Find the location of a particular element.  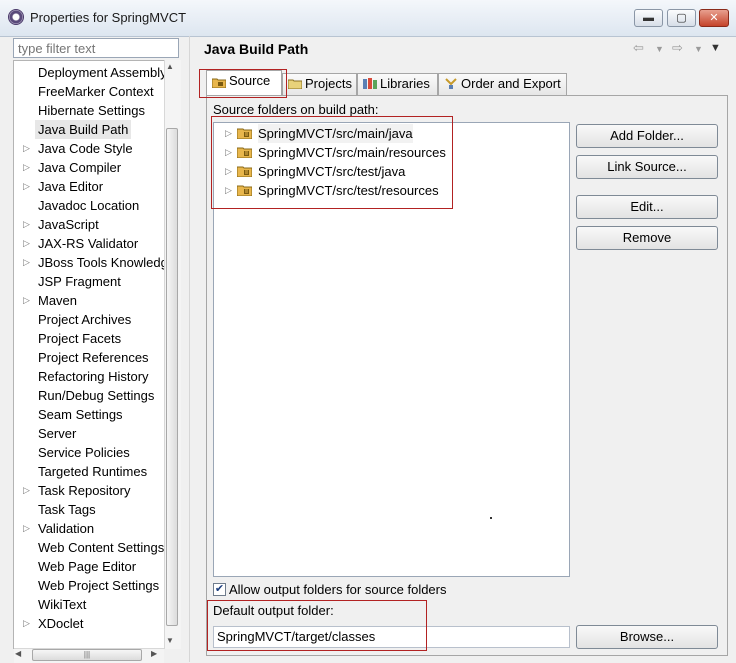

tab-order-and-export-label: Order and Export is located at coordinates (511, 83).